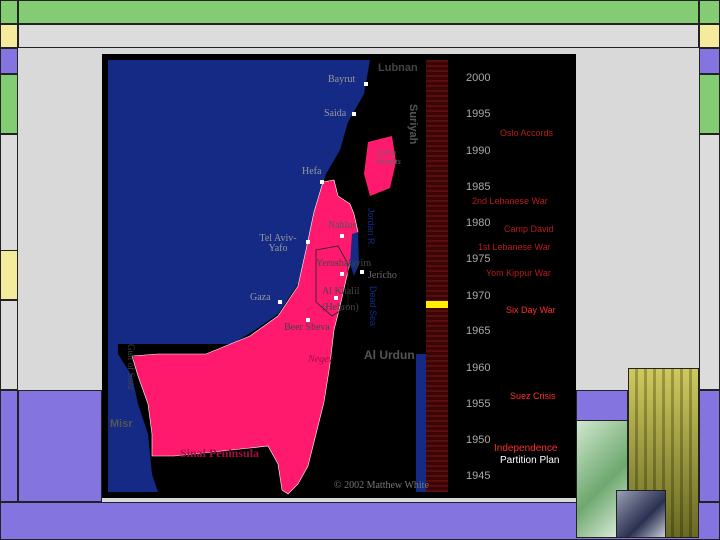 The width and height of the screenshot is (720, 540). I want to click on jordan-river-label: Jordan R., so click(371, 227).